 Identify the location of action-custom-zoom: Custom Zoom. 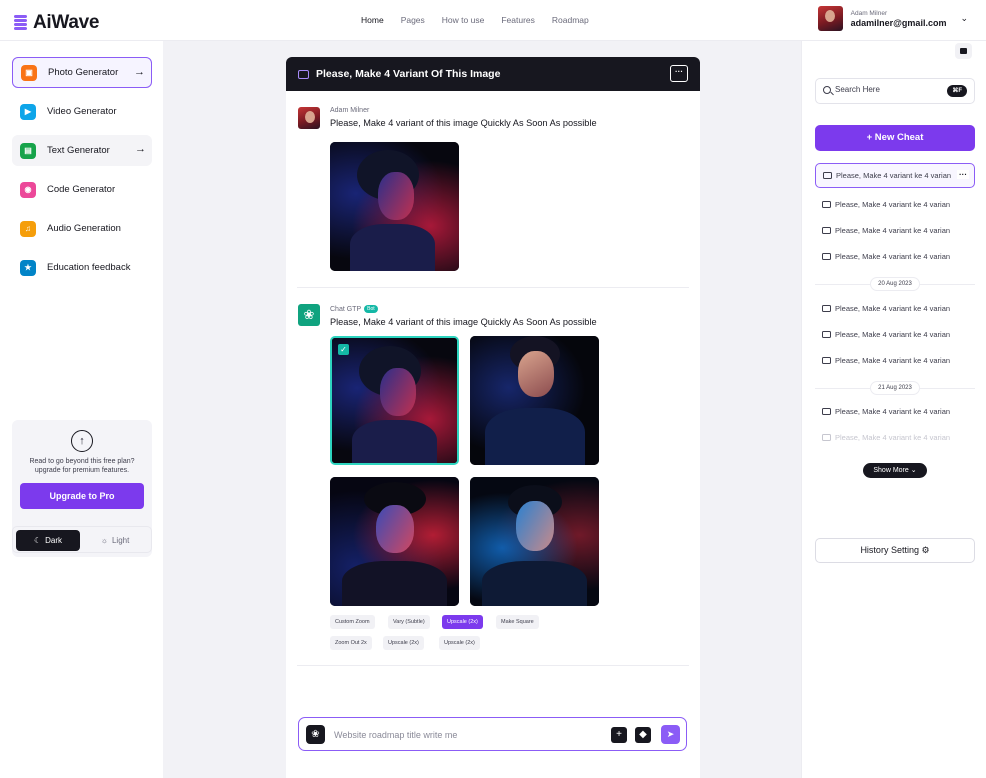
(352, 622).